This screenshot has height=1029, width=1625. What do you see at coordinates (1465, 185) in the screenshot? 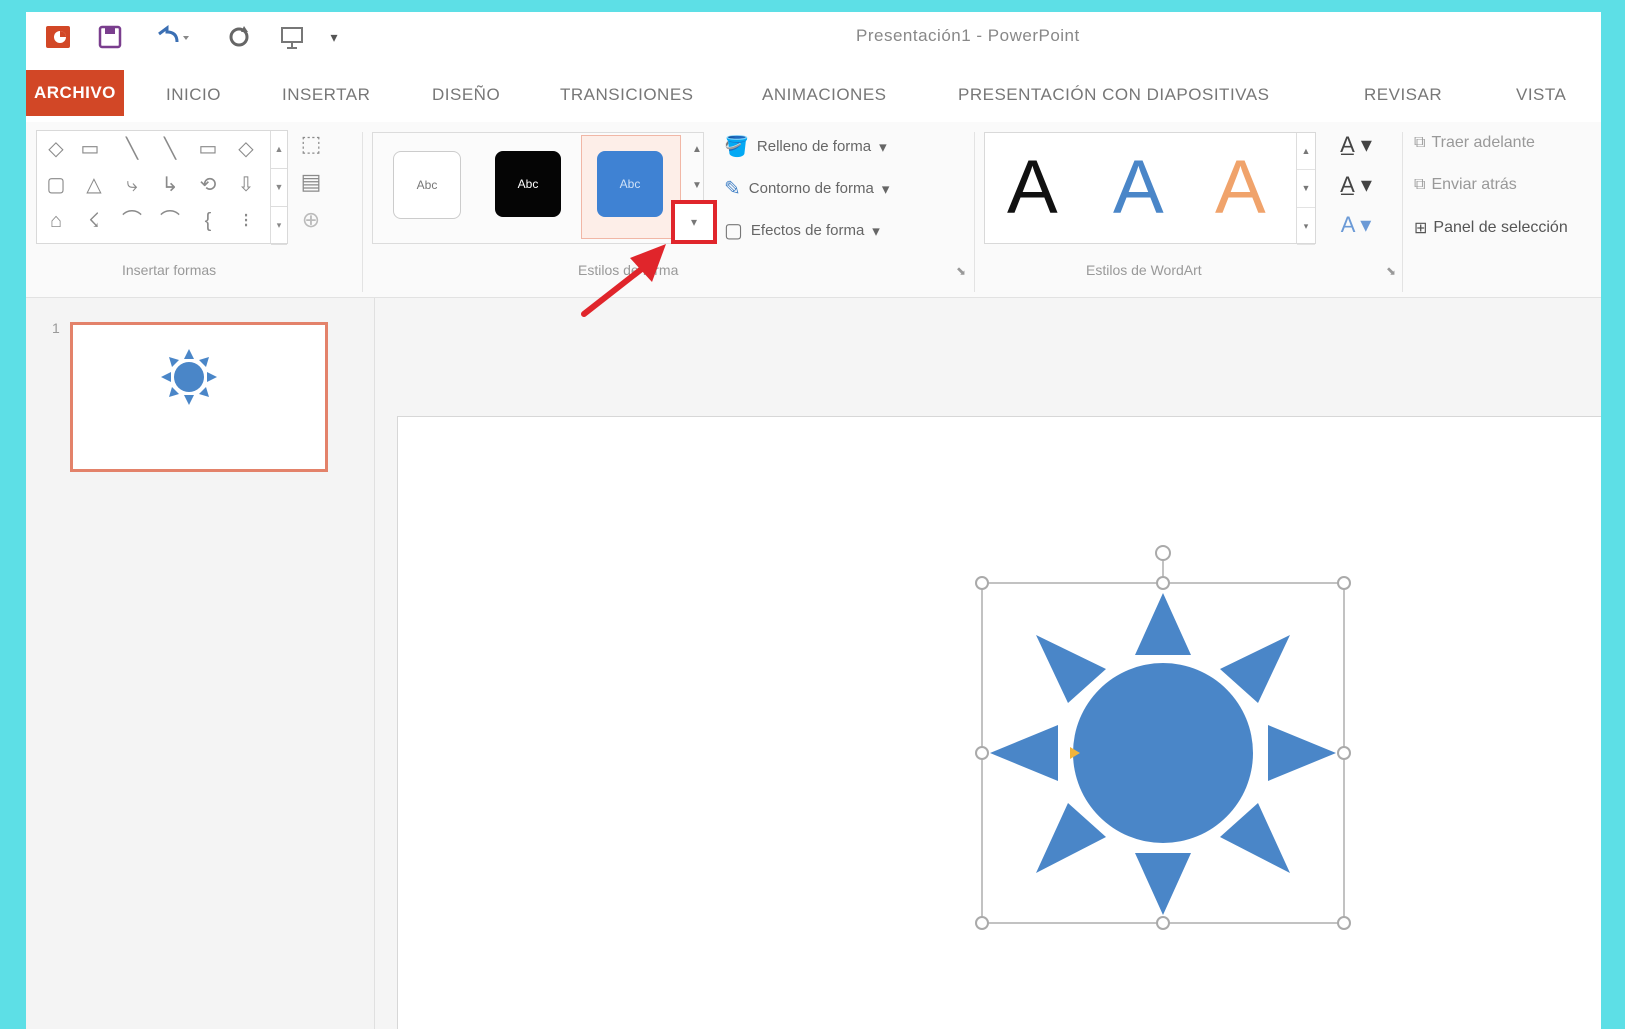
I see `send-backward-button: ⧉ Enviar atrás` at bounding box center [1465, 185].